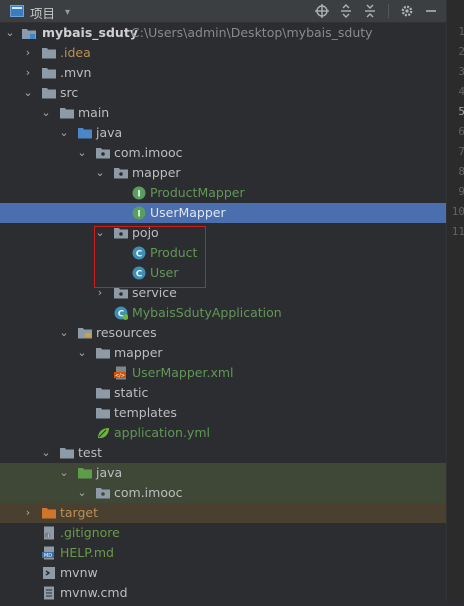  Describe the element at coordinates (48, 556) in the screenshot. I see `svg-text: MD` at that location.